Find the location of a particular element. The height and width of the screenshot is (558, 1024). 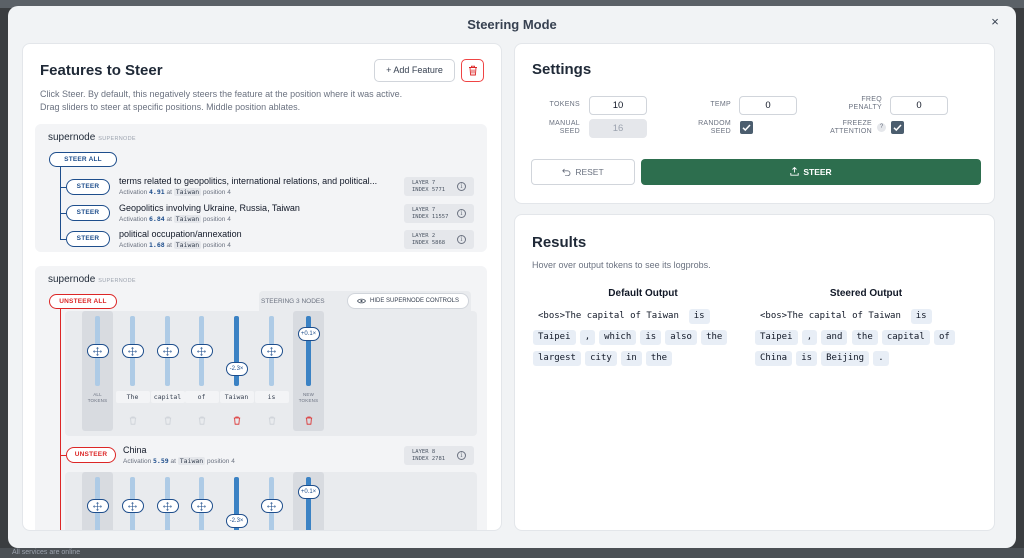

temp-label: TEMP is located at coordinates (720, 104).